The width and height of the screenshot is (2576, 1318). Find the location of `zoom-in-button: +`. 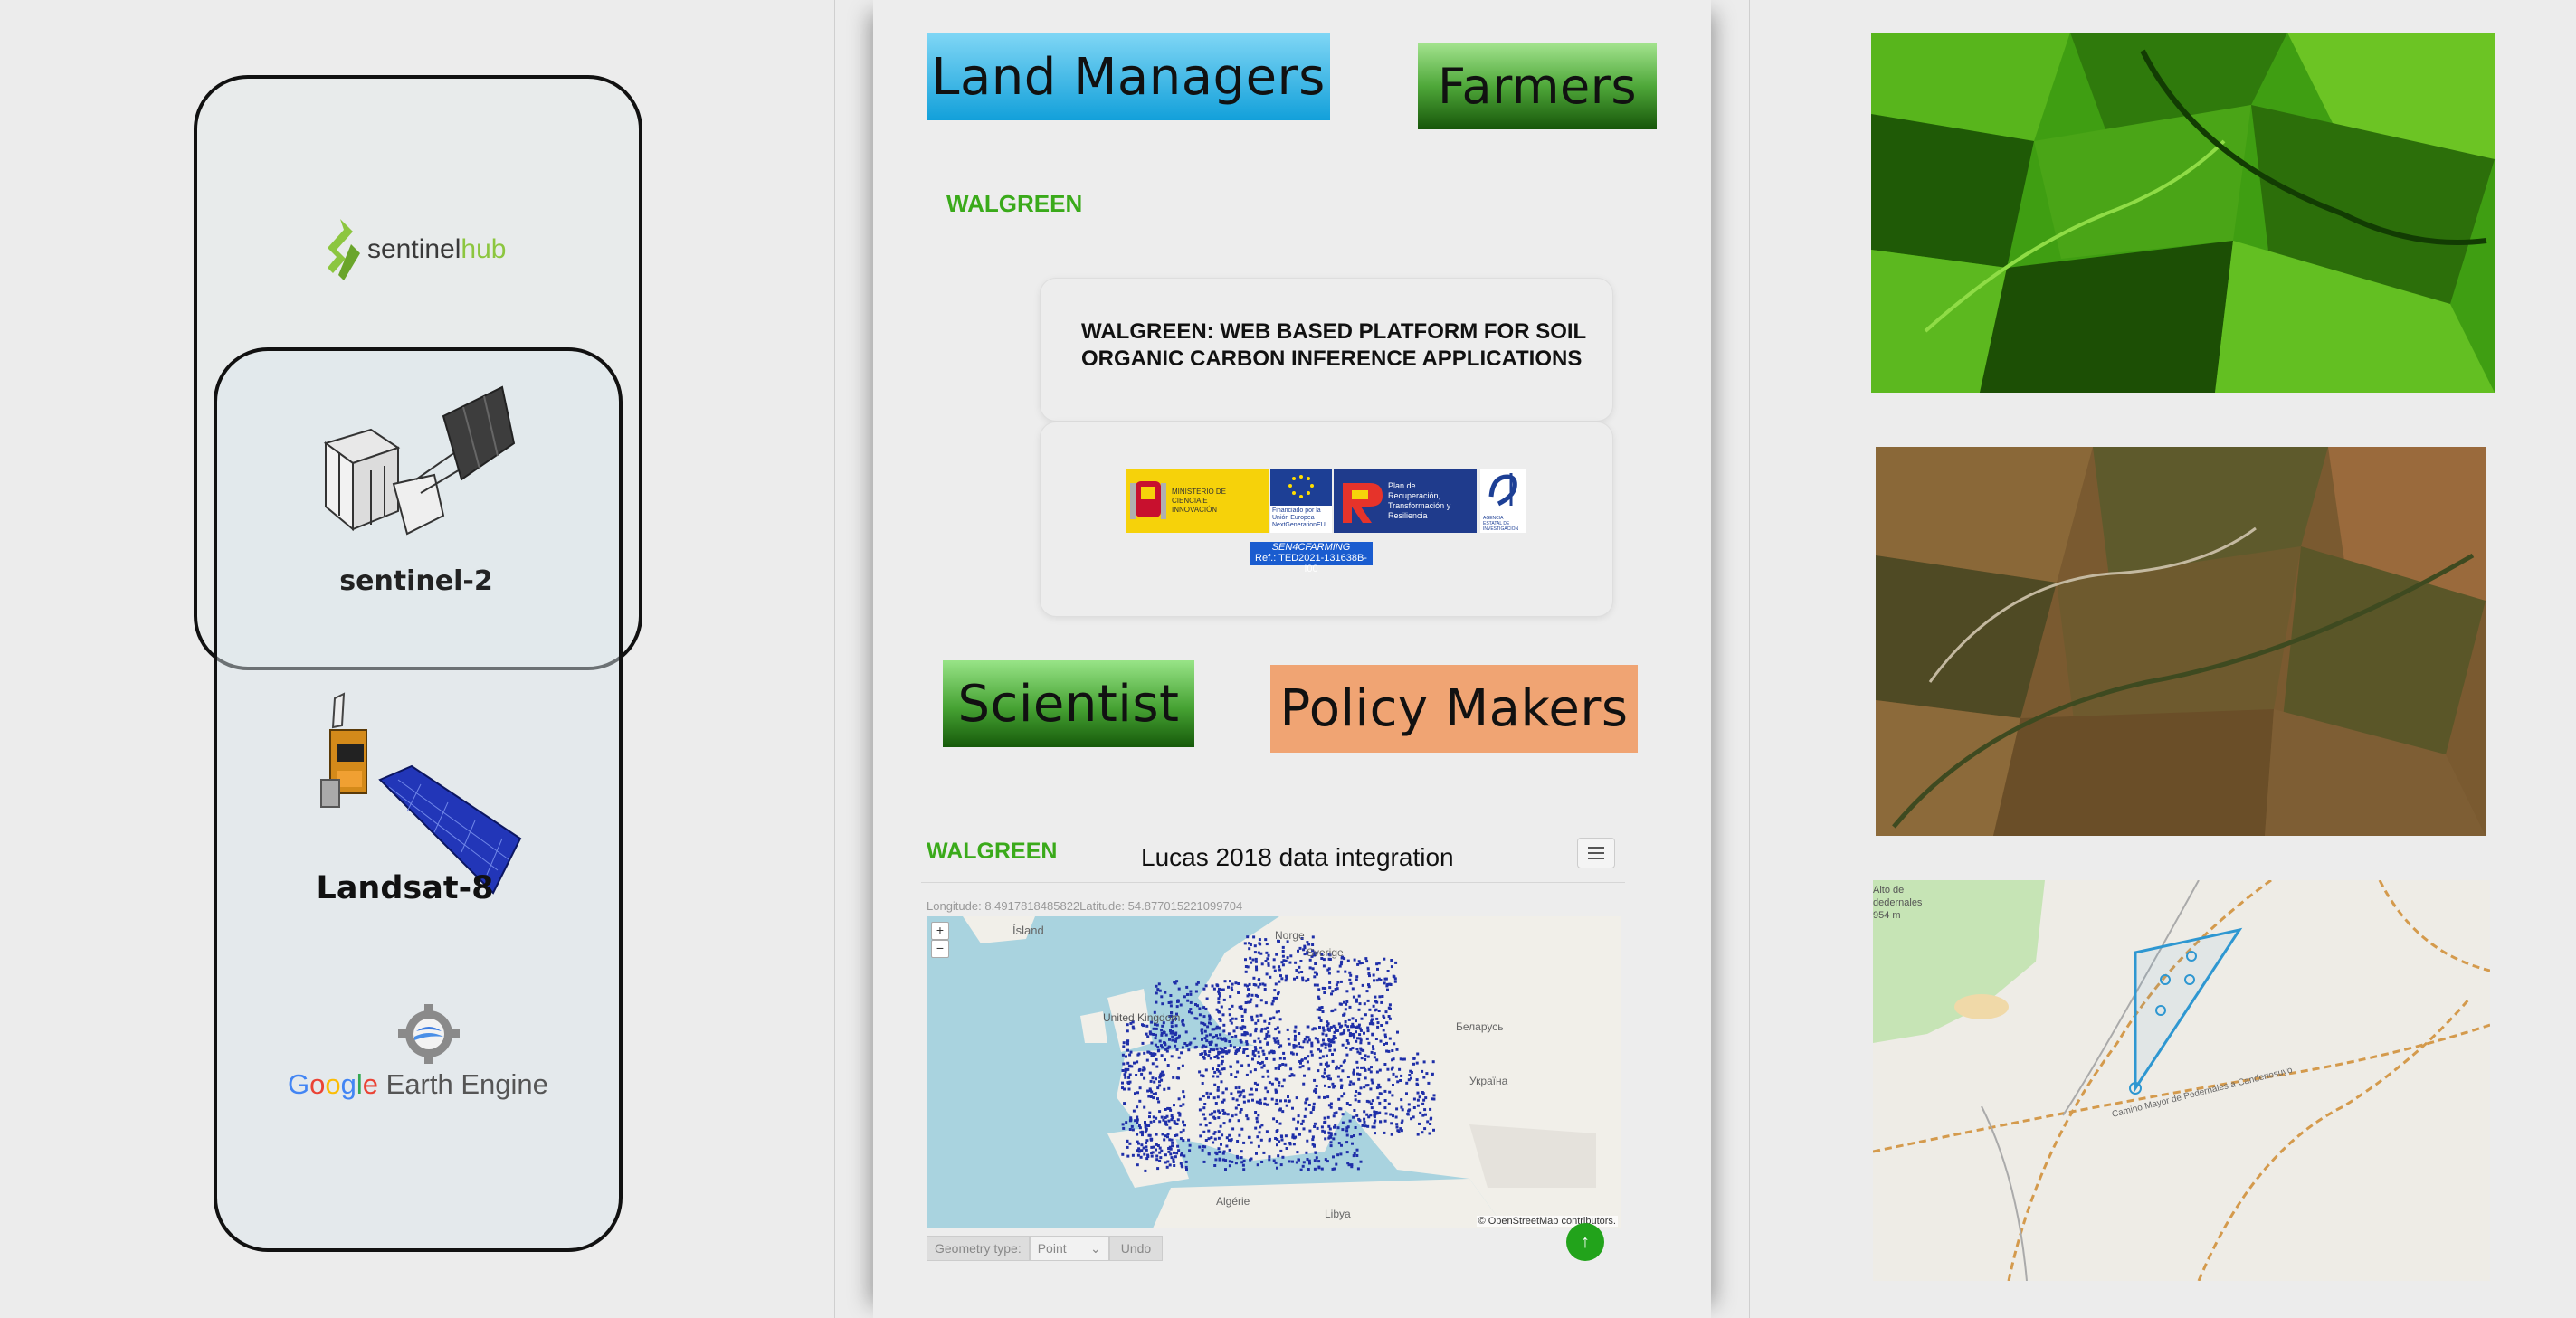

zoom-in-button: + is located at coordinates (940, 931).